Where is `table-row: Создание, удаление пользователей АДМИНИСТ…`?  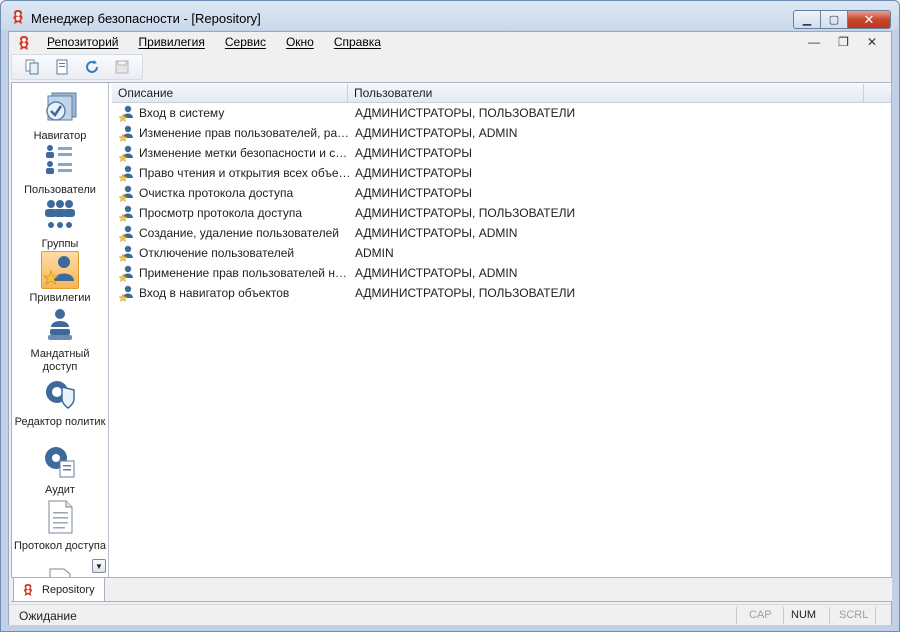
table-row: Создание, удаление пользователей АДМИНИСТ… is located at coordinates (501, 233).